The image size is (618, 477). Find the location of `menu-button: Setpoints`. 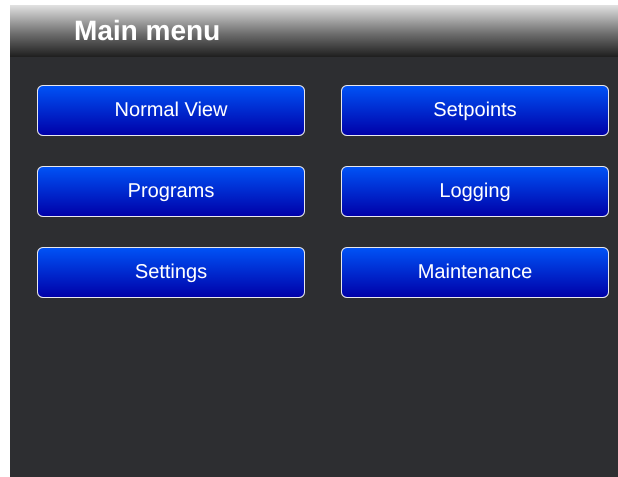

menu-button: Setpoints is located at coordinates (475, 110).